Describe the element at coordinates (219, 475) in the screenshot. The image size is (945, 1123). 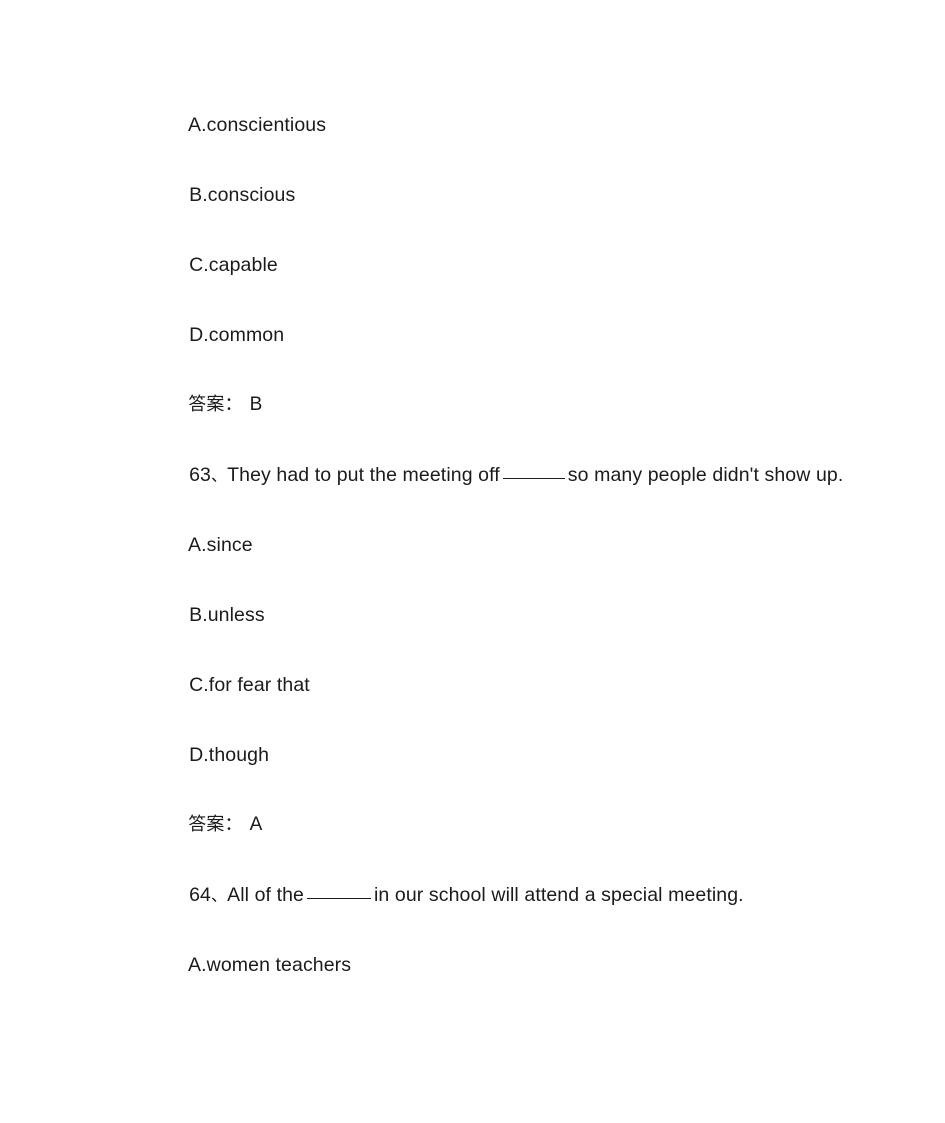
I see `question-63-mark: 、` at that location.